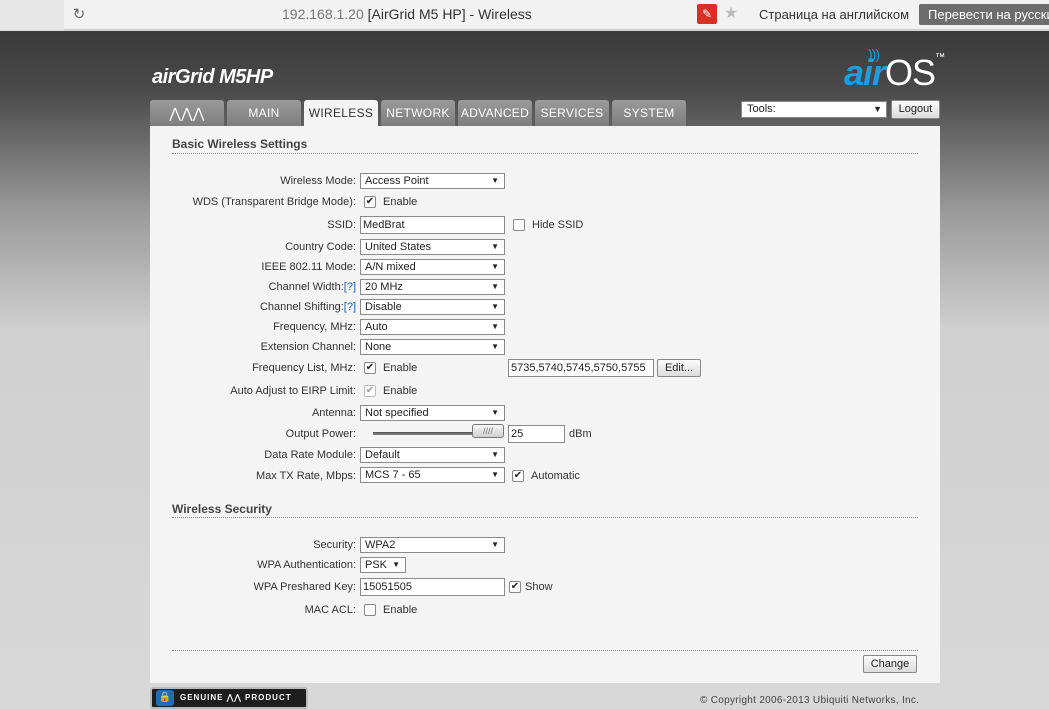  I want to click on ssid-input: MedBrat, so click(432, 225).